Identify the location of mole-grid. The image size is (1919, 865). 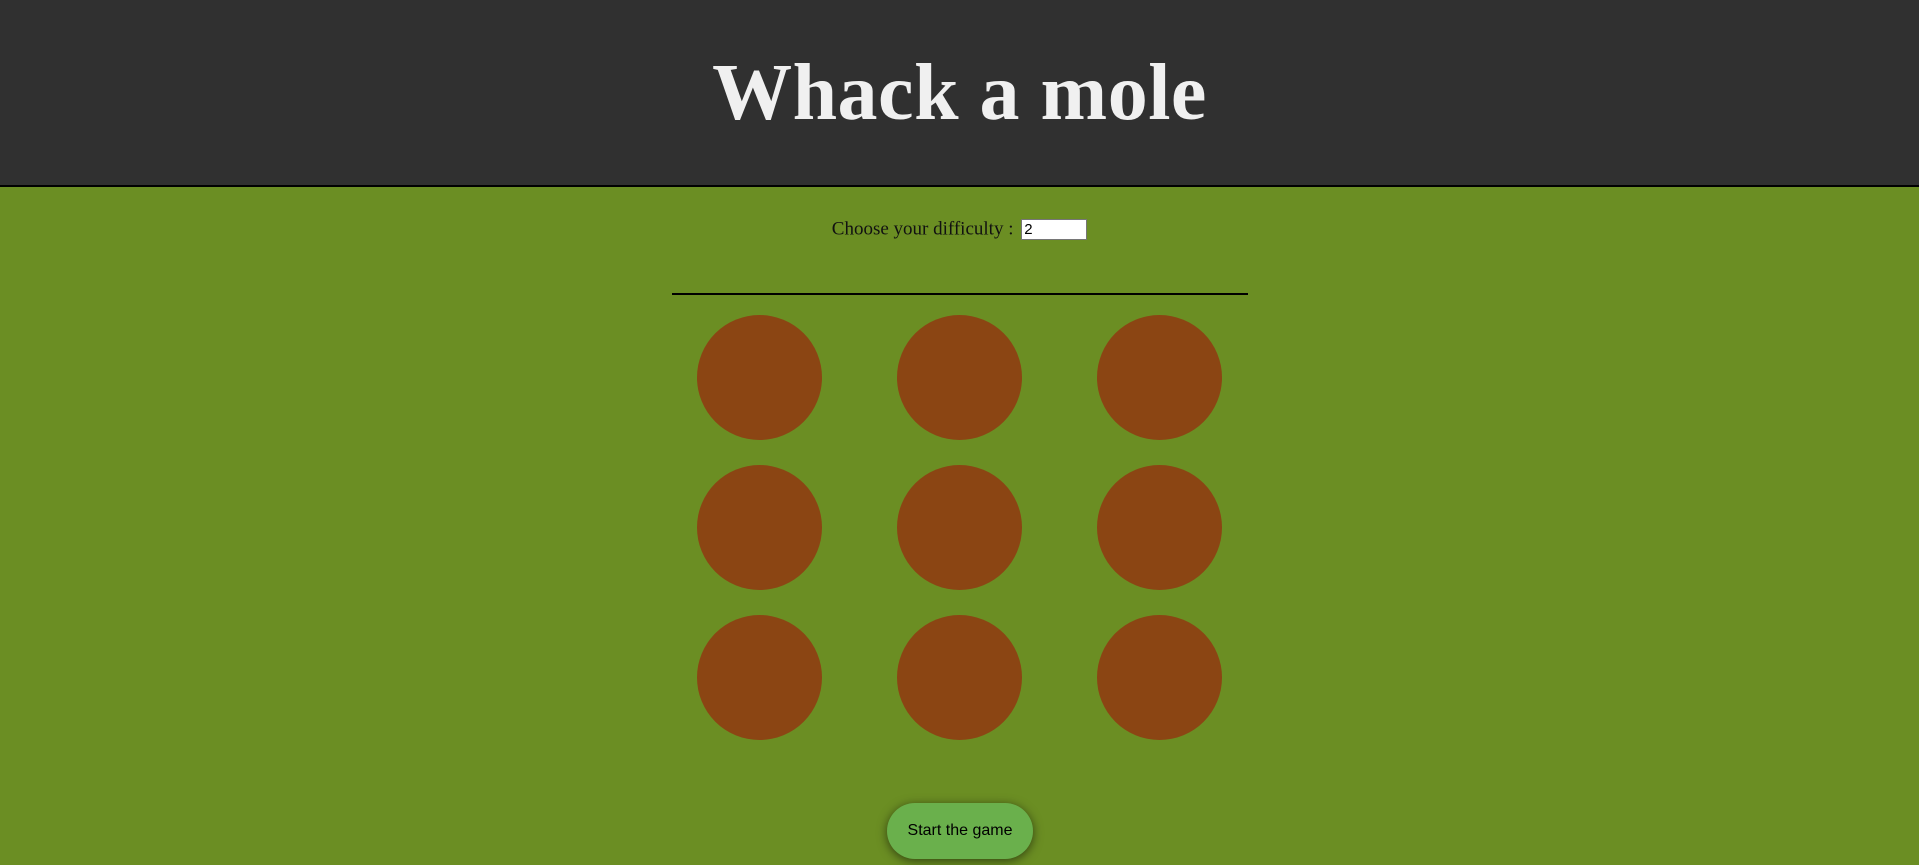
(960, 527).